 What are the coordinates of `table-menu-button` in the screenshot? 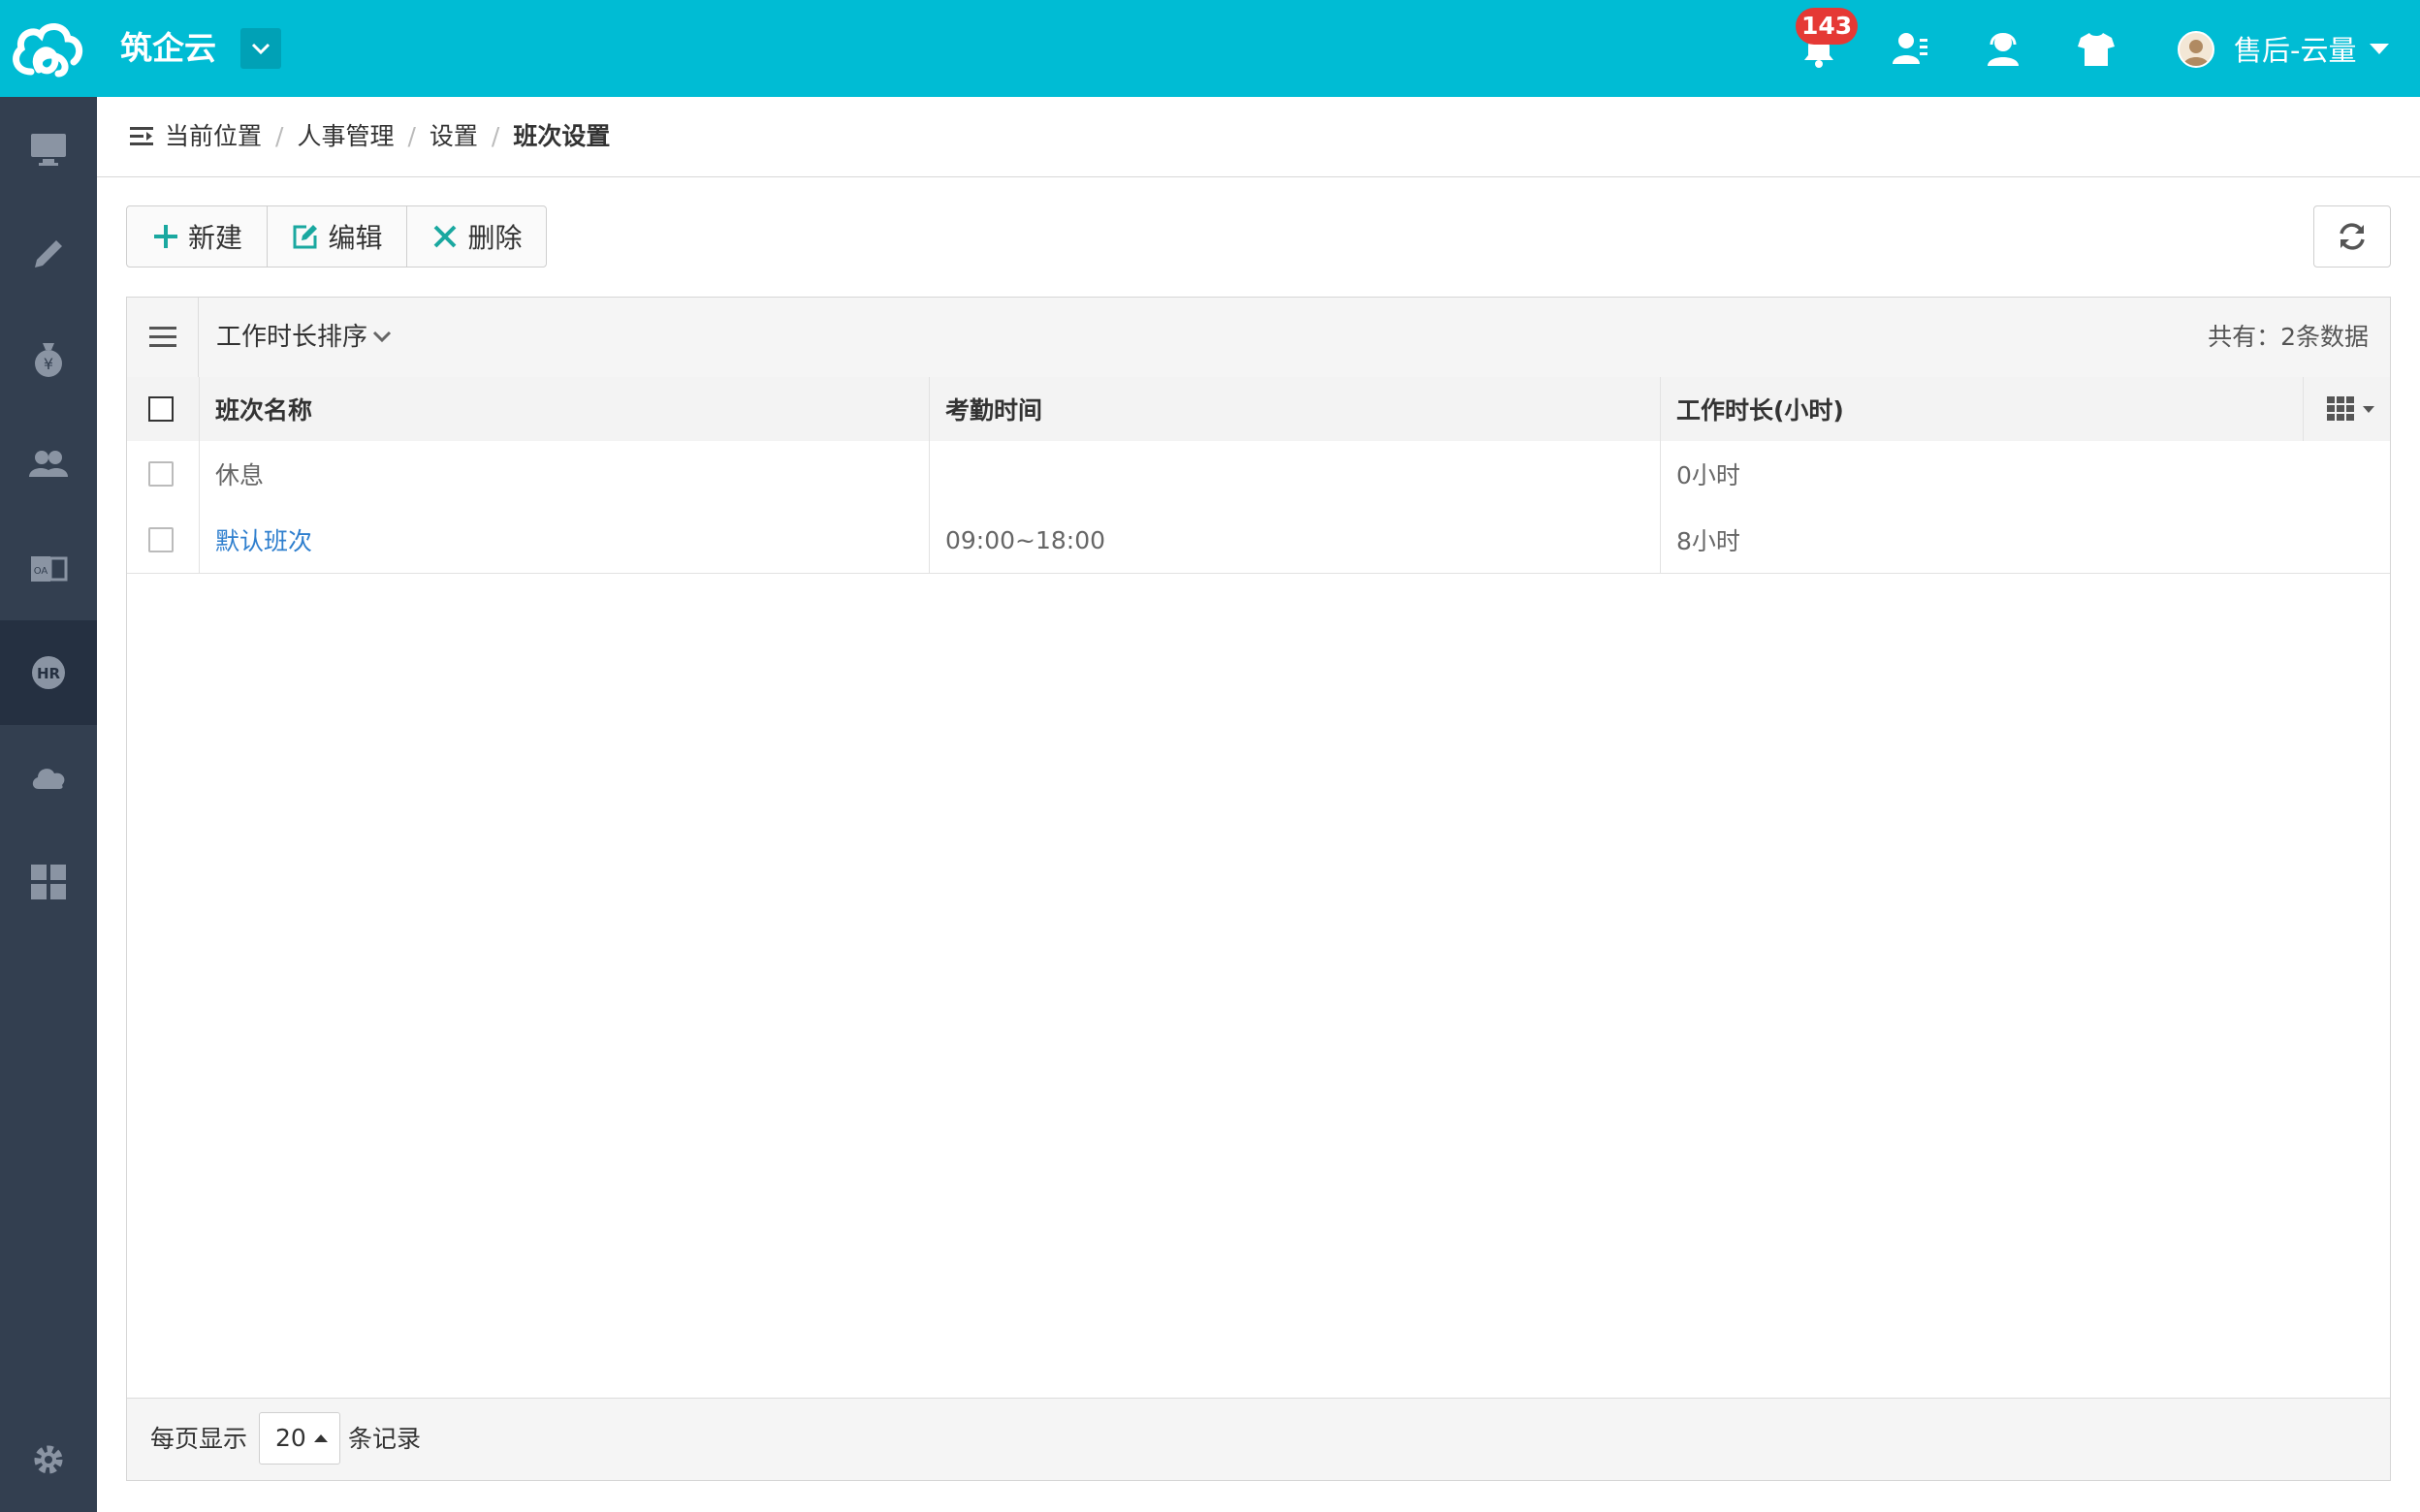 It's located at (163, 338).